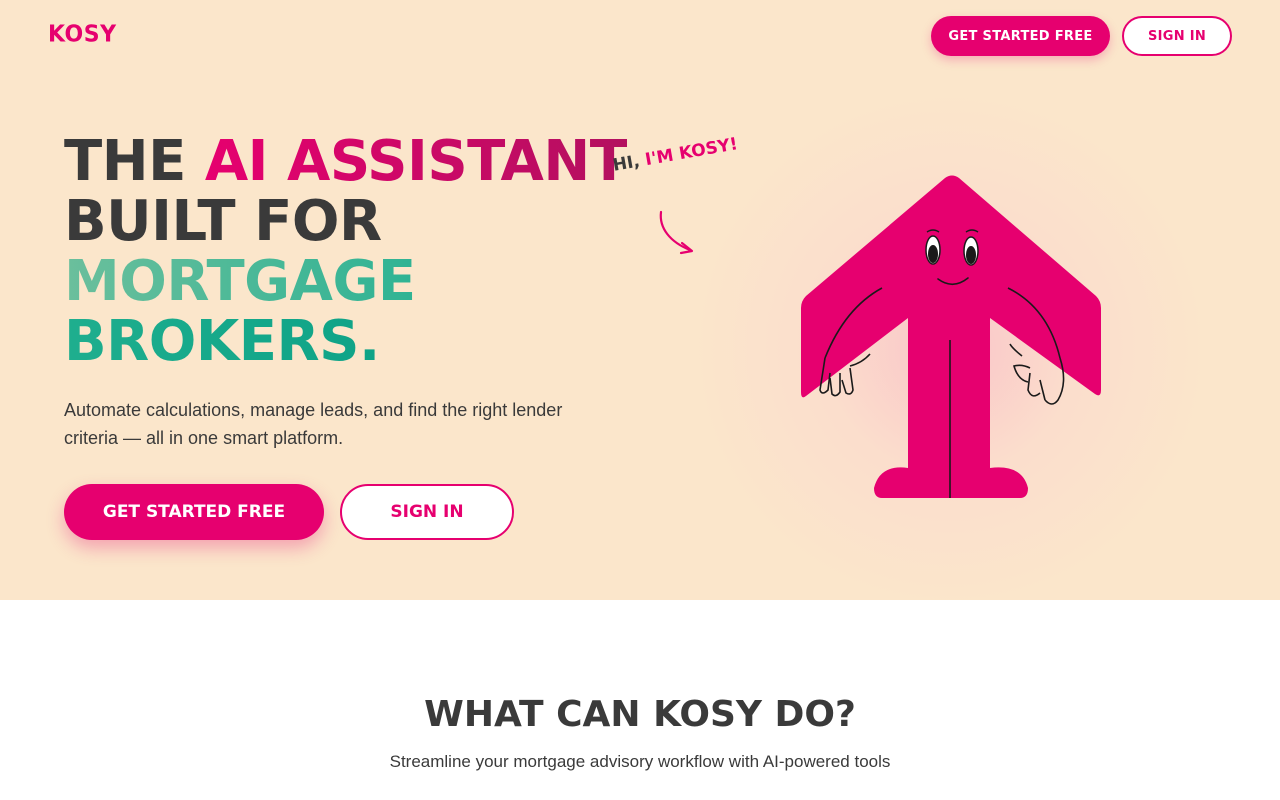  What do you see at coordinates (416, 161) in the screenshot?
I see `headline-ai-assistant: AI ASSISTANT` at bounding box center [416, 161].